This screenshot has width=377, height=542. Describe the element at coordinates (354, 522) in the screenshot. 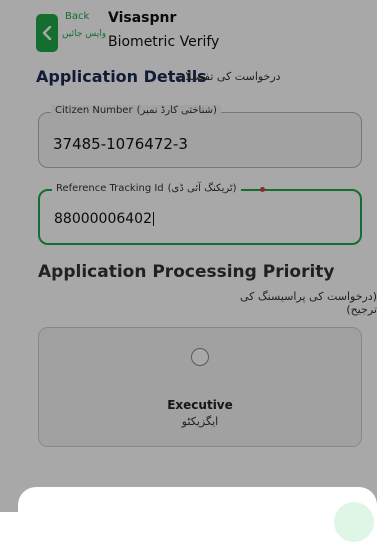

I see `sheet-accent-circle` at that location.